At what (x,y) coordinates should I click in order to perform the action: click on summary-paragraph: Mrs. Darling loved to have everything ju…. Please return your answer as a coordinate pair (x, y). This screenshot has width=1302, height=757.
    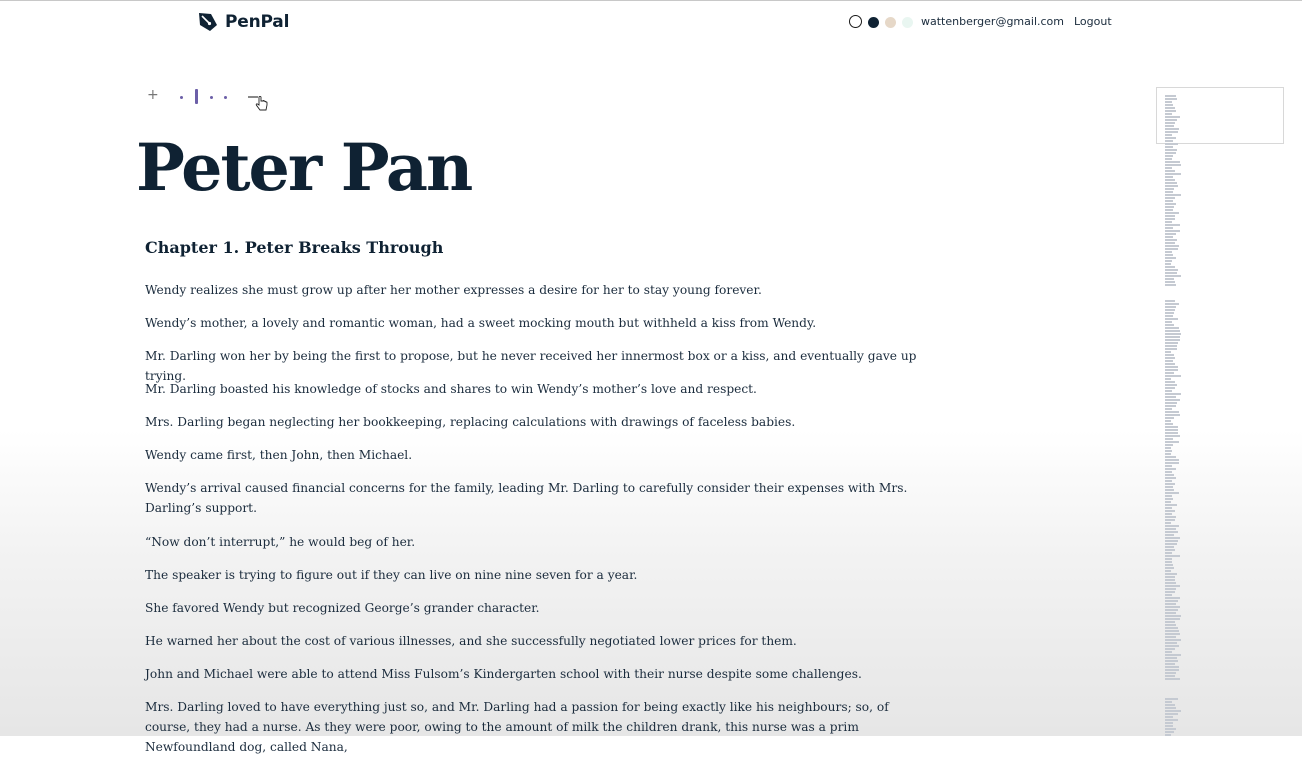
    Looking at the image, I should click on (535, 727).